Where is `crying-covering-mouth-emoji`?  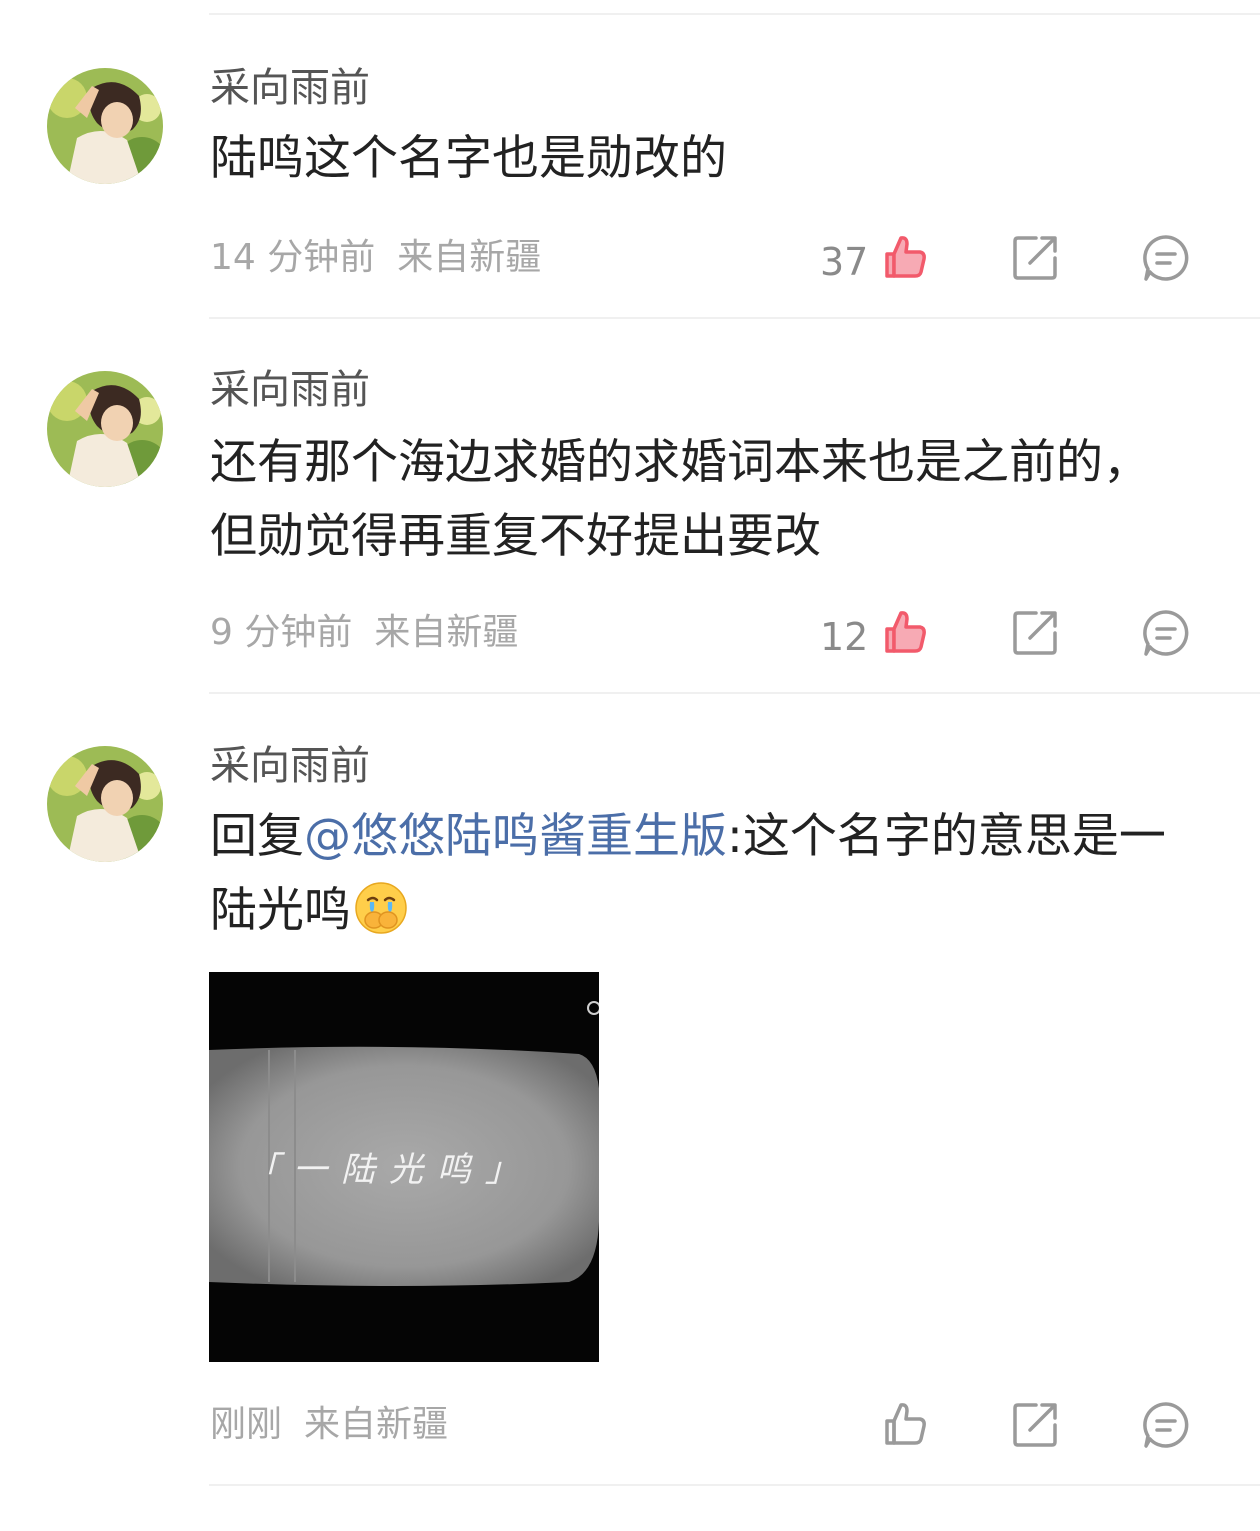 crying-covering-mouth-emoji is located at coordinates (381, 908).